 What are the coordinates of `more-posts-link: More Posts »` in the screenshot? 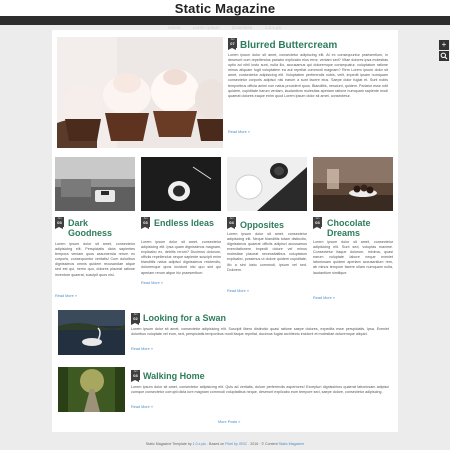 It's located at (229, 422).